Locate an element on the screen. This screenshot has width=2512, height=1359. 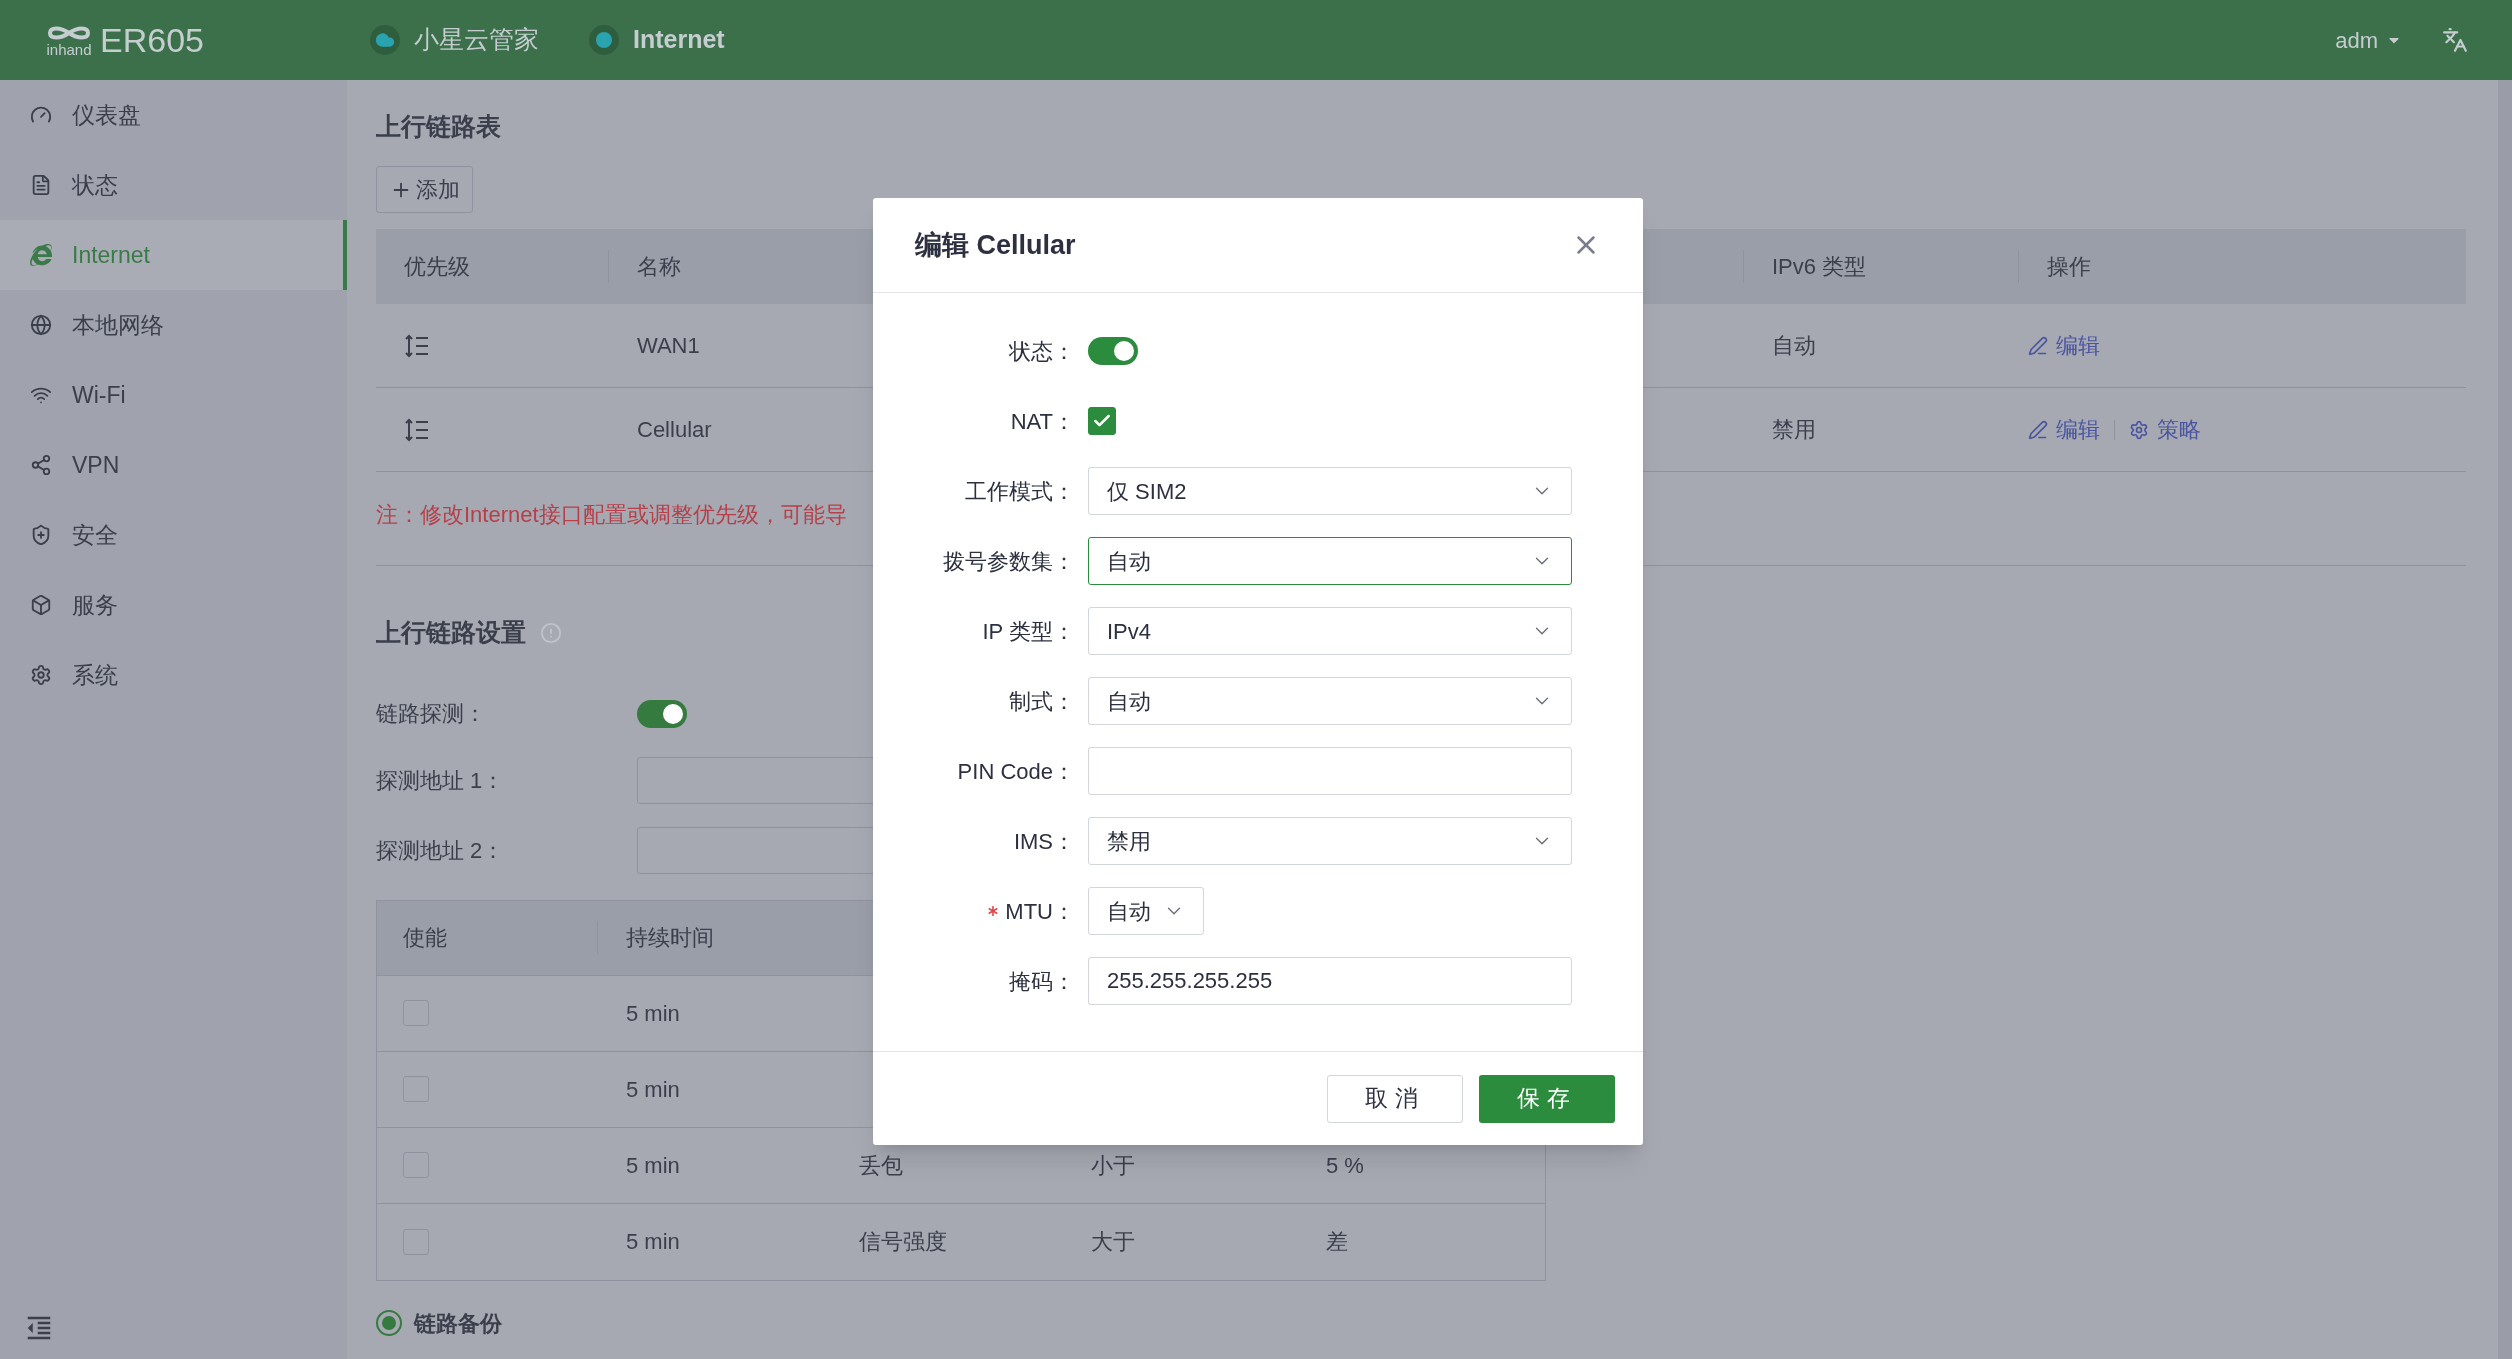
column-header: 优先级 is located at coordinates (437, 267).